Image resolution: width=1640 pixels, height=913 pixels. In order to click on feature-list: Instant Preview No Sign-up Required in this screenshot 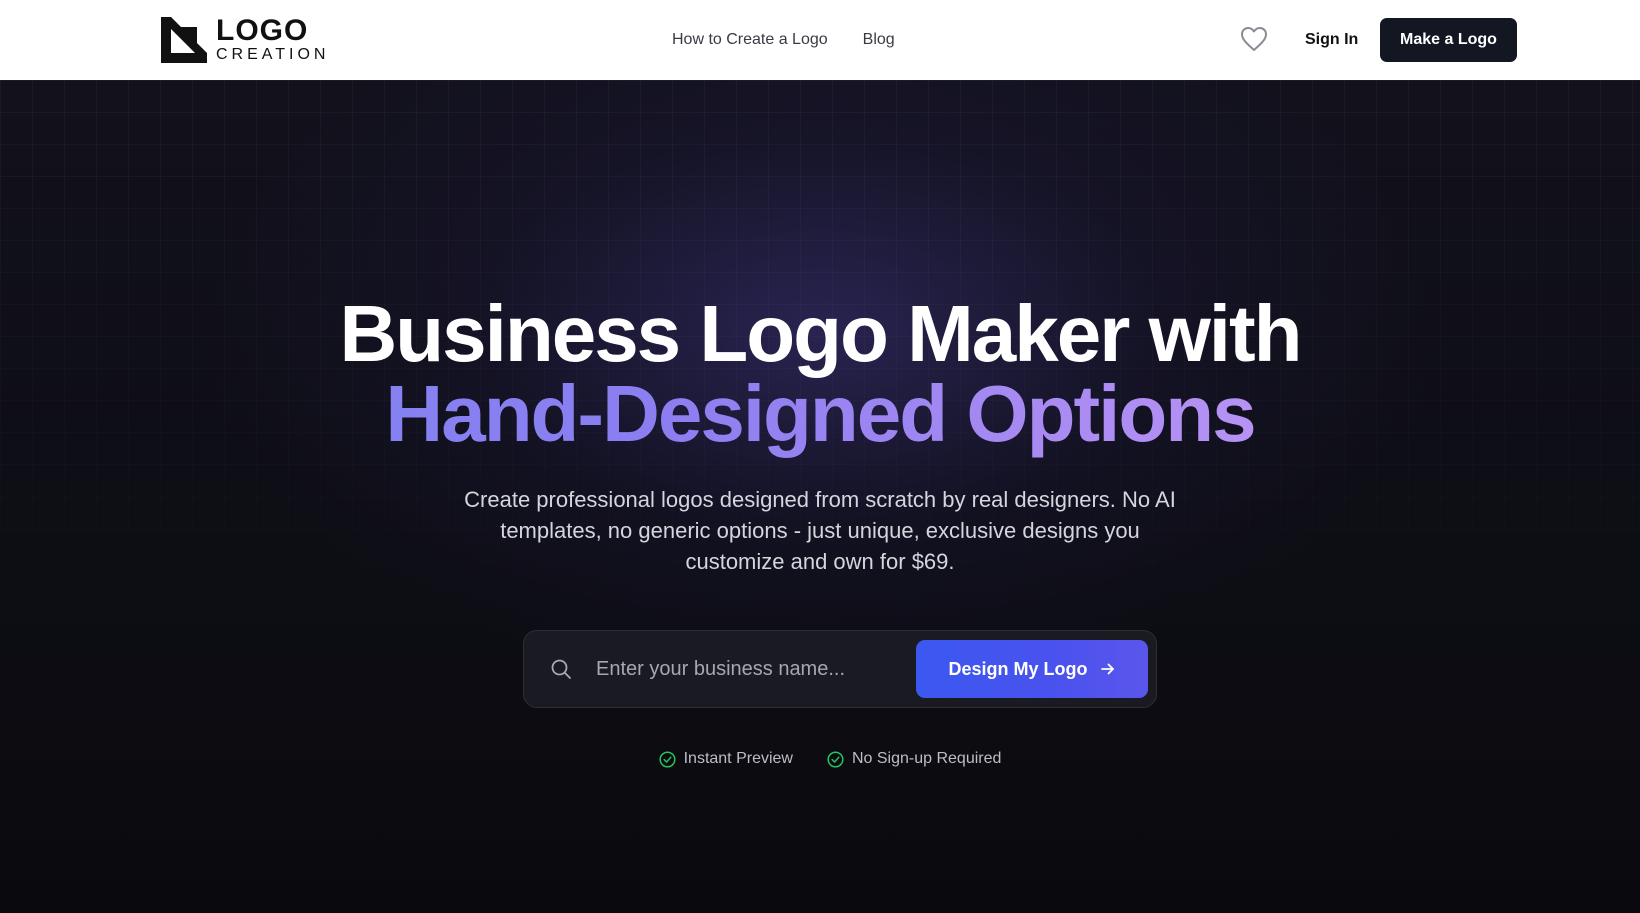, I will do `click(820, 759)`.